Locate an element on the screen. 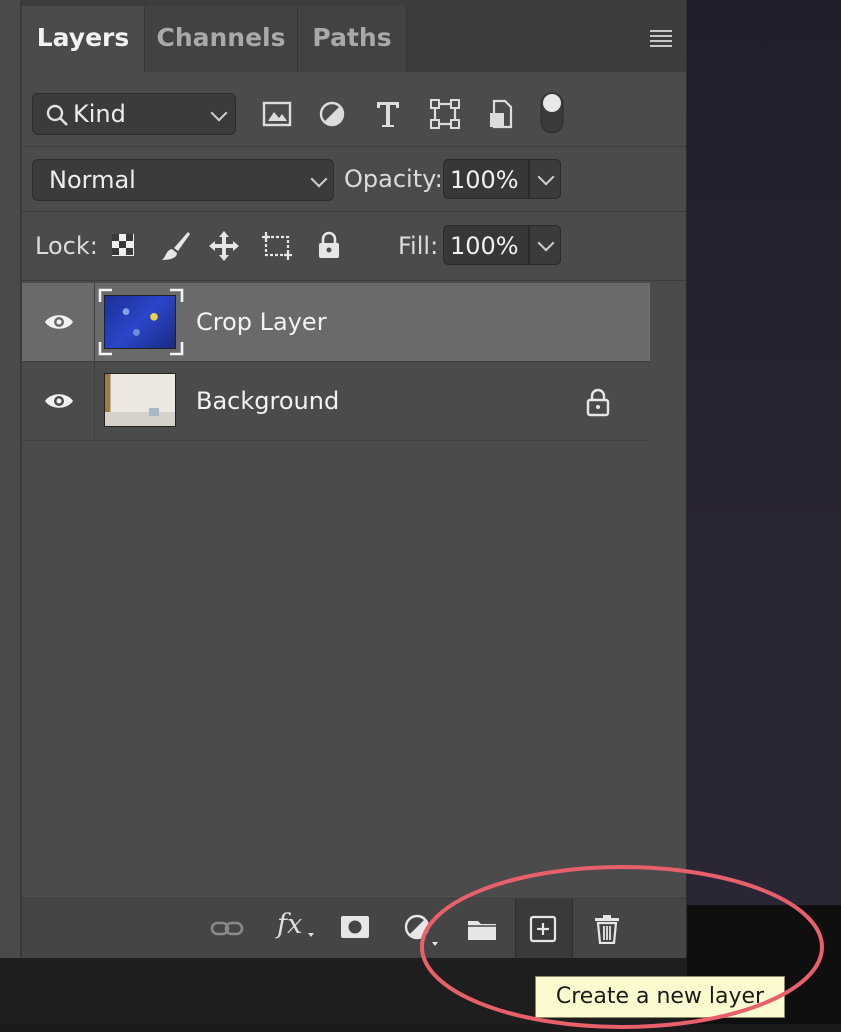 The height and width of the screenshot is (1032, 841). new-layer-tooltip: Create a new layer is located at coordinates (660, 997).